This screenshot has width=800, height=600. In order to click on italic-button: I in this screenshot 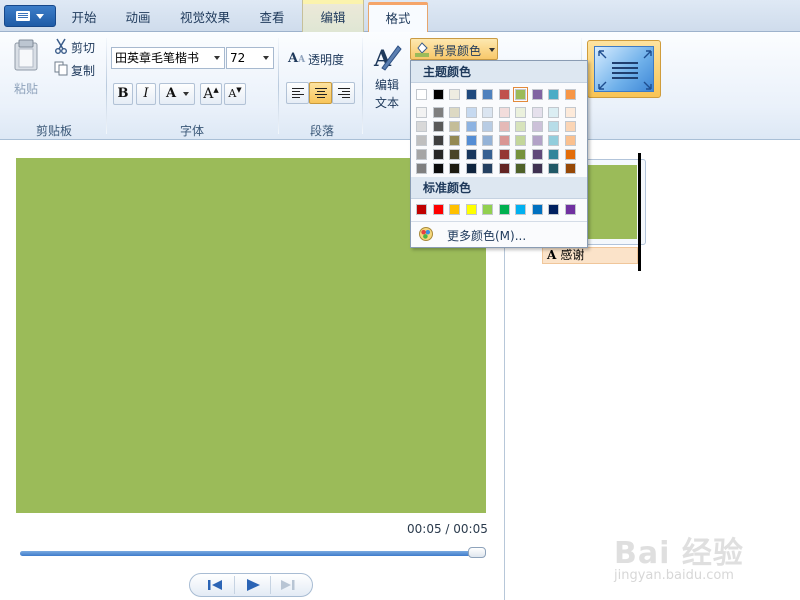, I will do `click(146, 94)`.